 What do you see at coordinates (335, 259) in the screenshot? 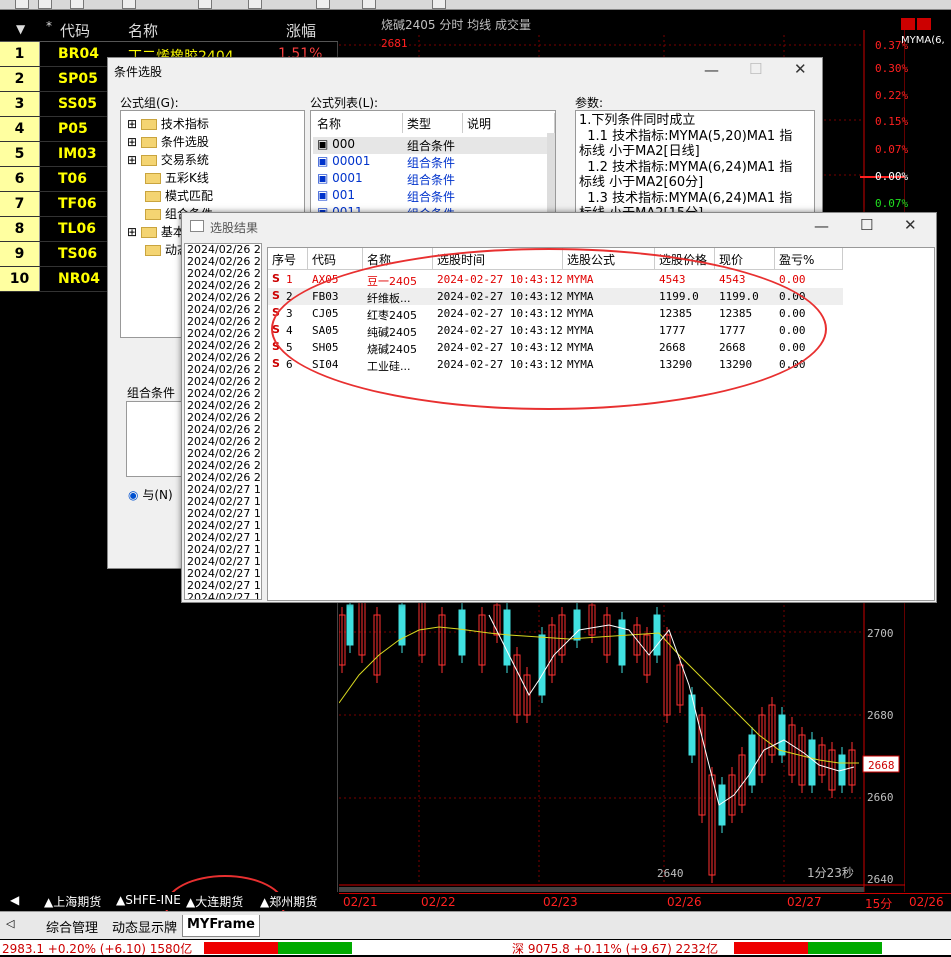
I see `col-header: 代码` at bounding box center [335, 259].